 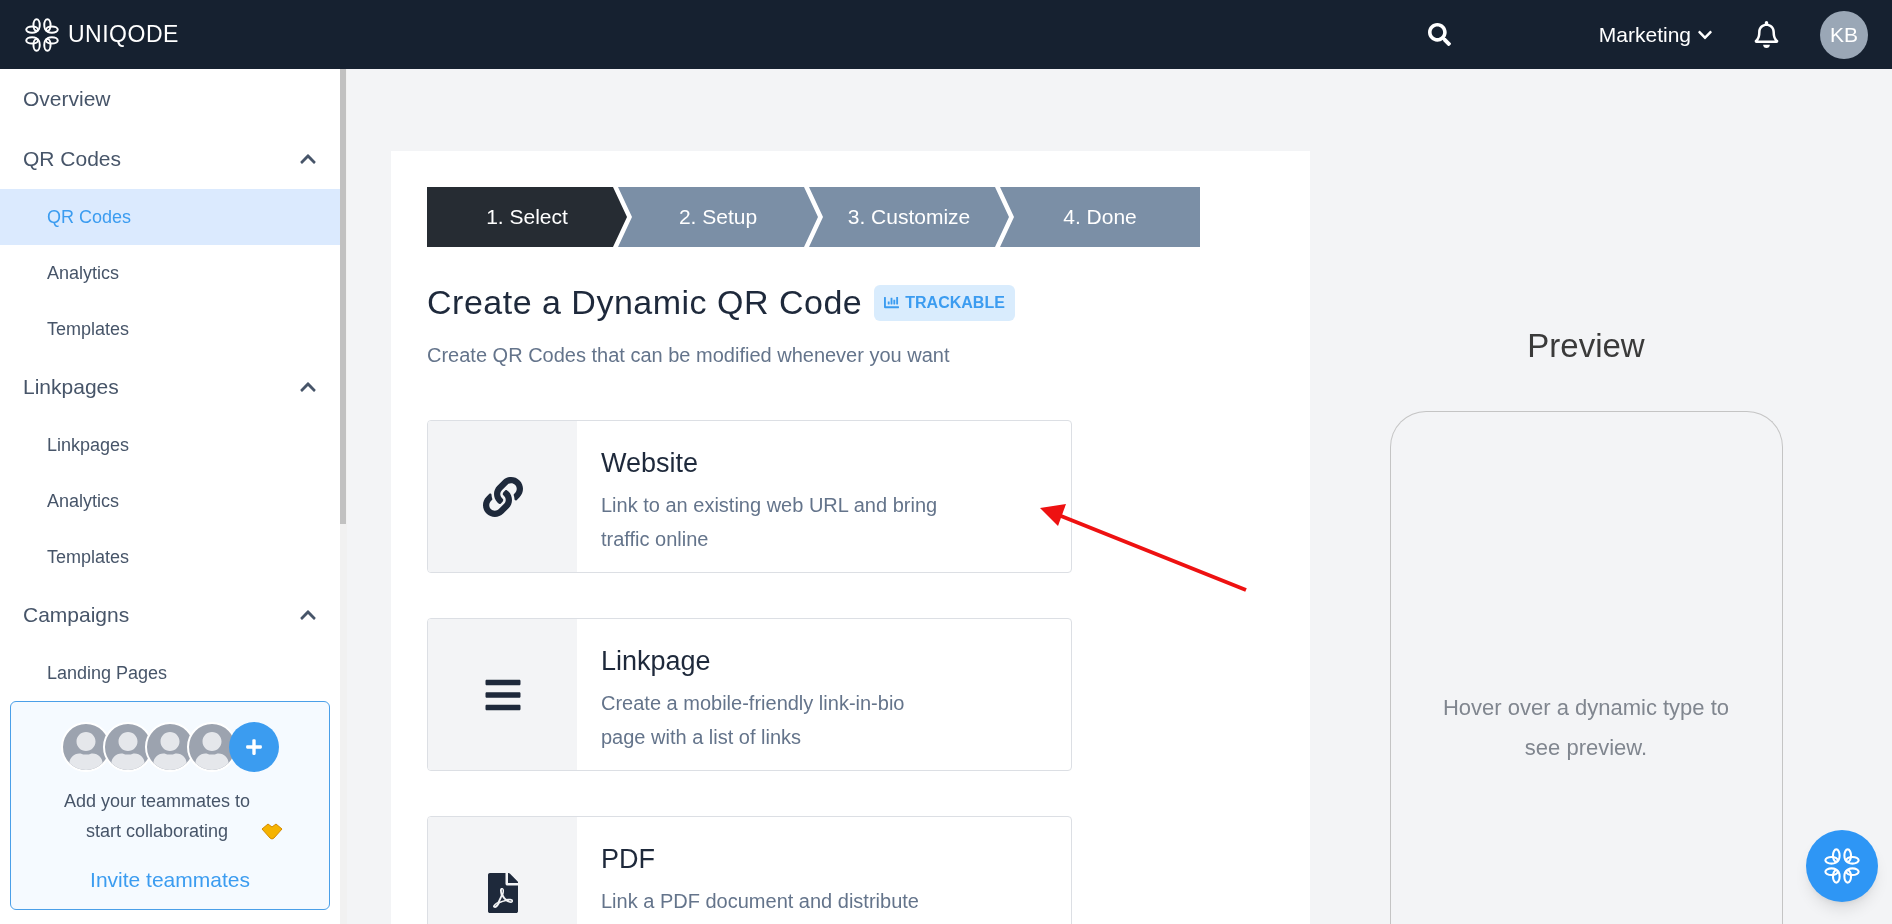 What do you see at coordinates (760, 901) in the screenshot?
I see `card-description: Link a PDF document and distribute` at bounding box center [760, 901].